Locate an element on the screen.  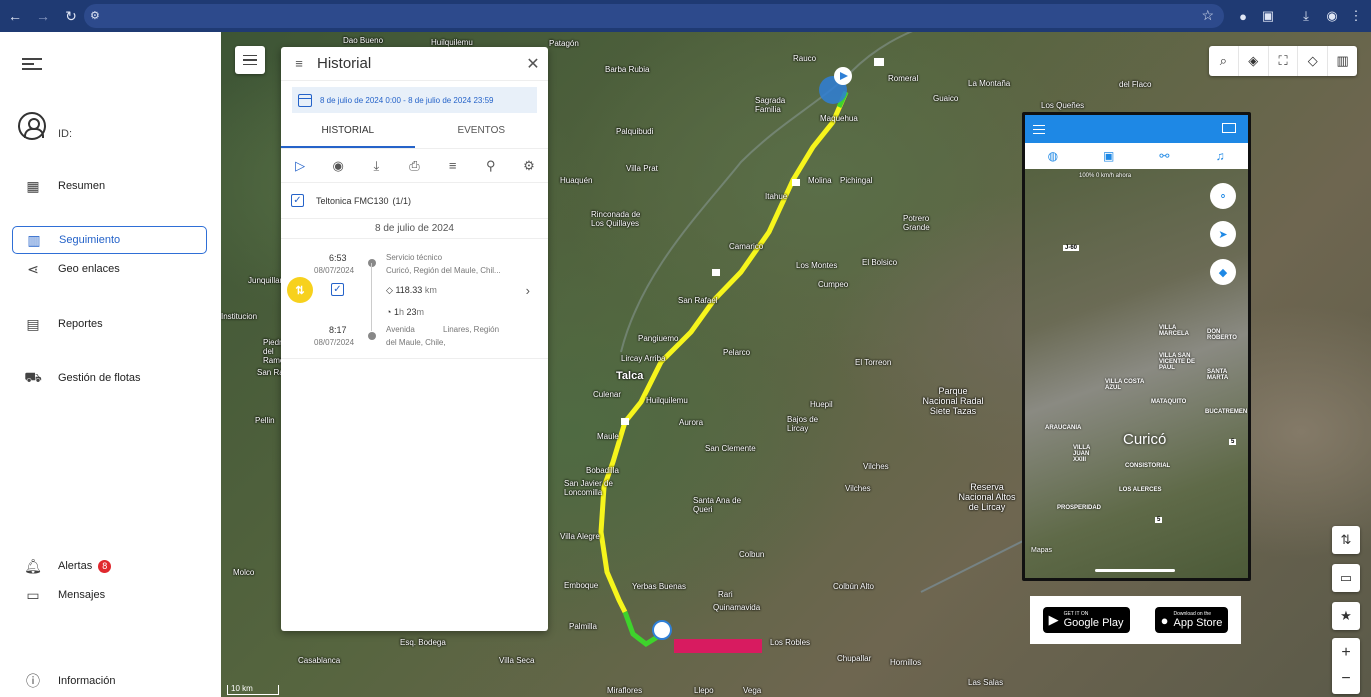
sidebar-item-gestion-flotas: ⛟ Gestión de flotas is located at coordinates (109, 378).